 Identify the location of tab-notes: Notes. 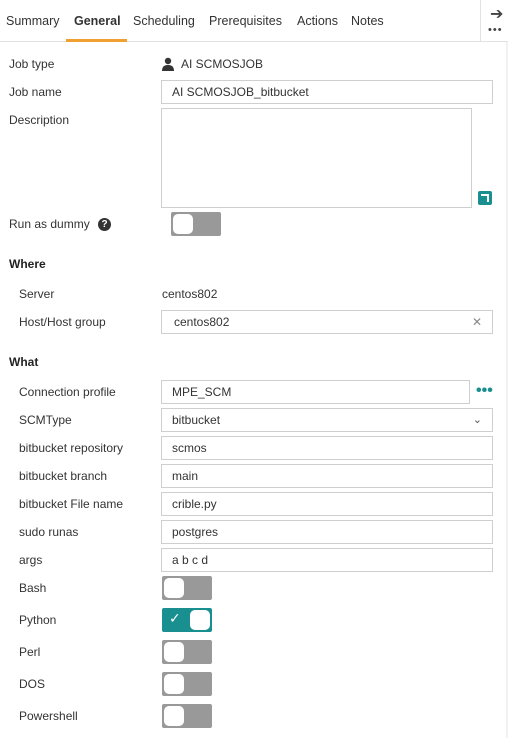
(367, 21).